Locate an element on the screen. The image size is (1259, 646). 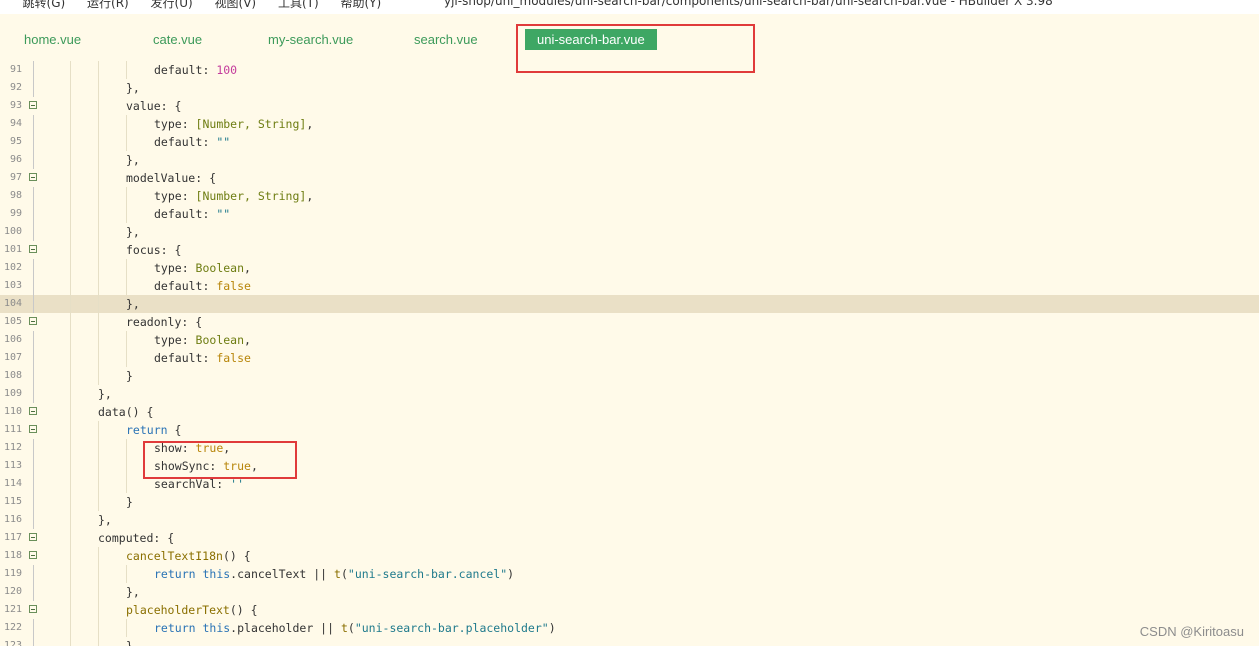
code-line: 110 data() { is located at coordinates (629, 412).